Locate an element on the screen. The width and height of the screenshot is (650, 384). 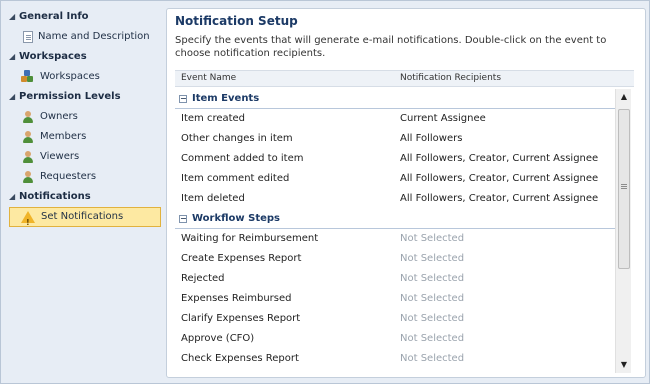
sidebar-item-requesters: Requesters is located at coordinates (83, 177).